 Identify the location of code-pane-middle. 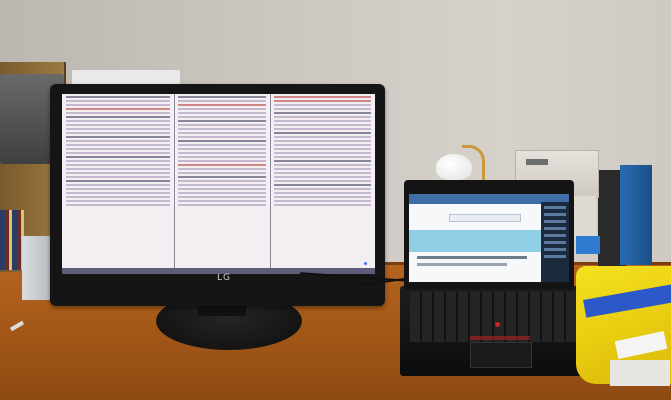
(222, 184).